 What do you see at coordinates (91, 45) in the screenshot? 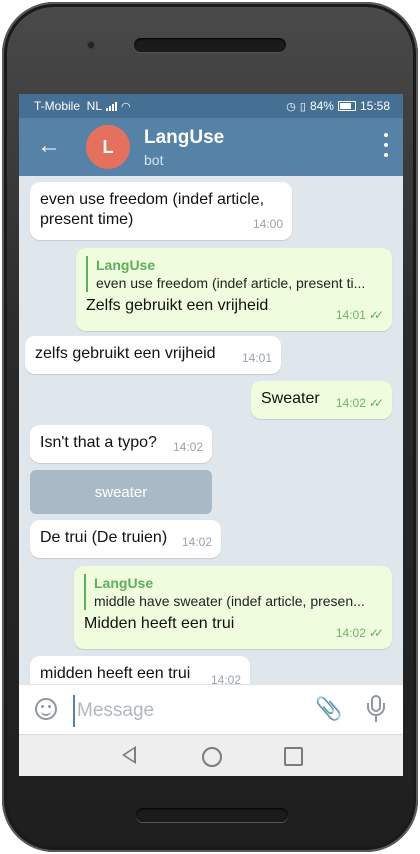
I see `front-camera` at bounding box center [91, 45].